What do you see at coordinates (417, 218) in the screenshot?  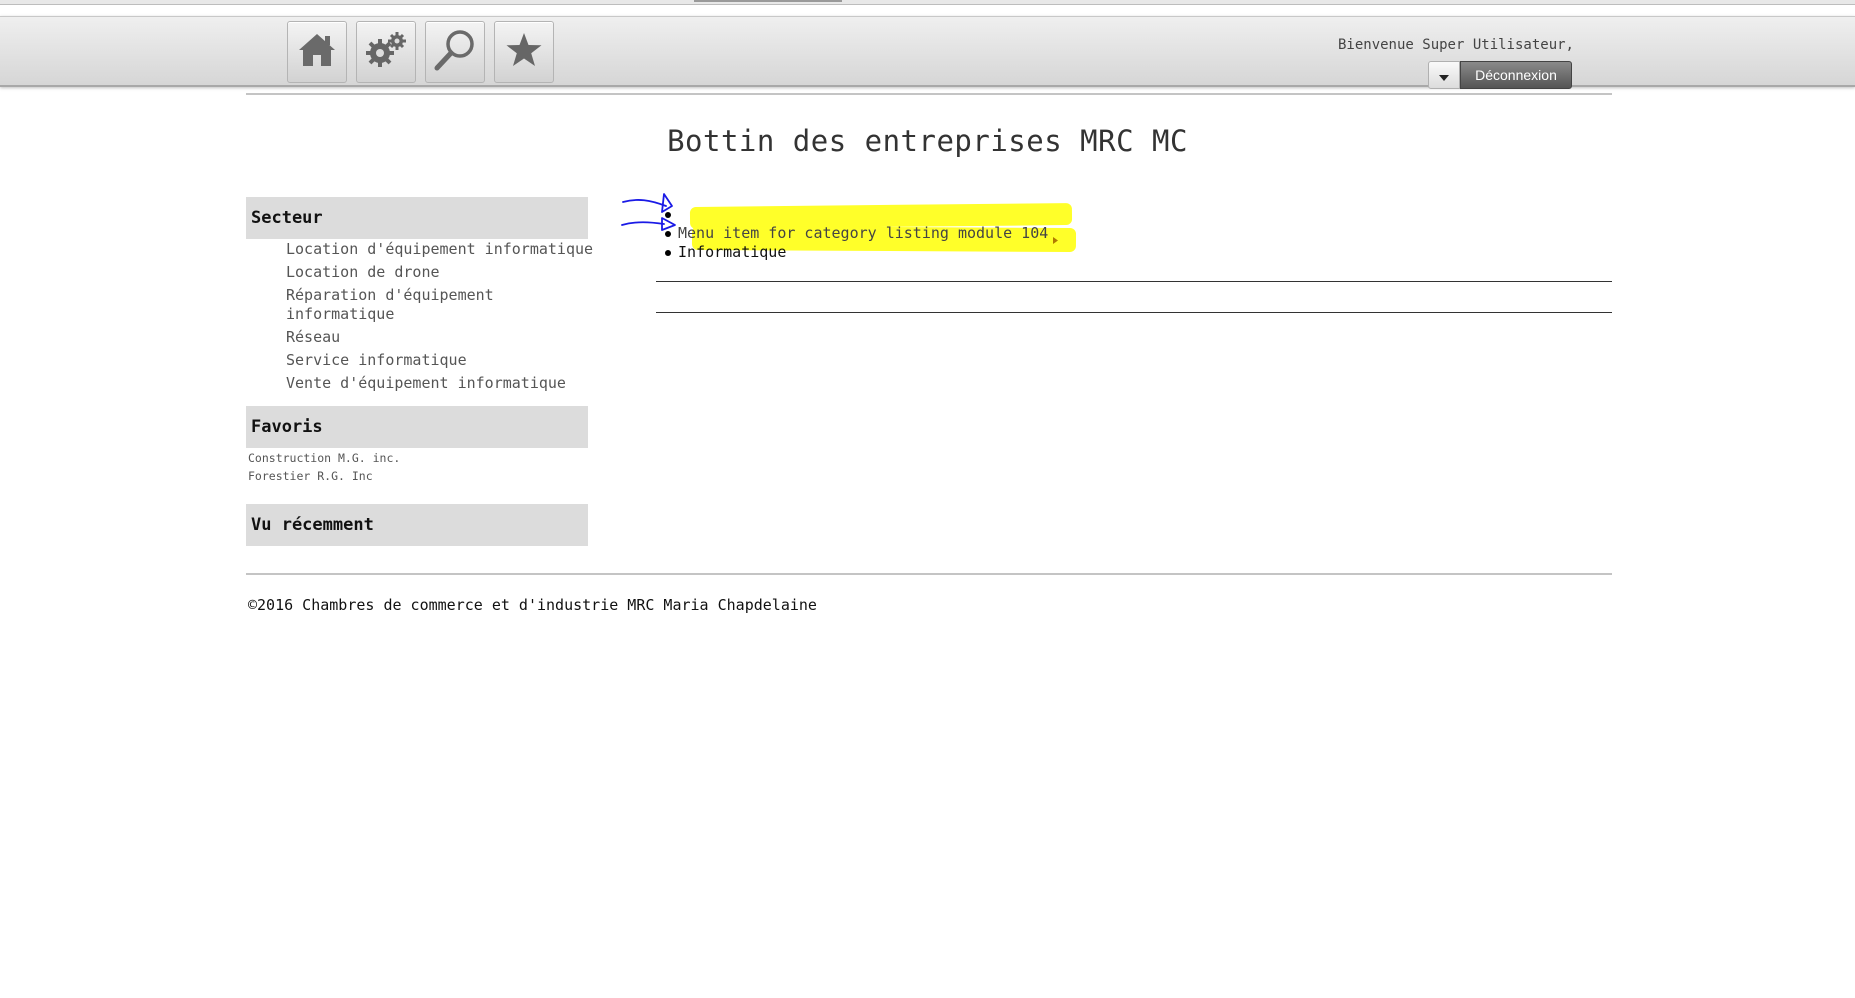 I see `sector-header: Secteur` at bounding box center [417, 218].